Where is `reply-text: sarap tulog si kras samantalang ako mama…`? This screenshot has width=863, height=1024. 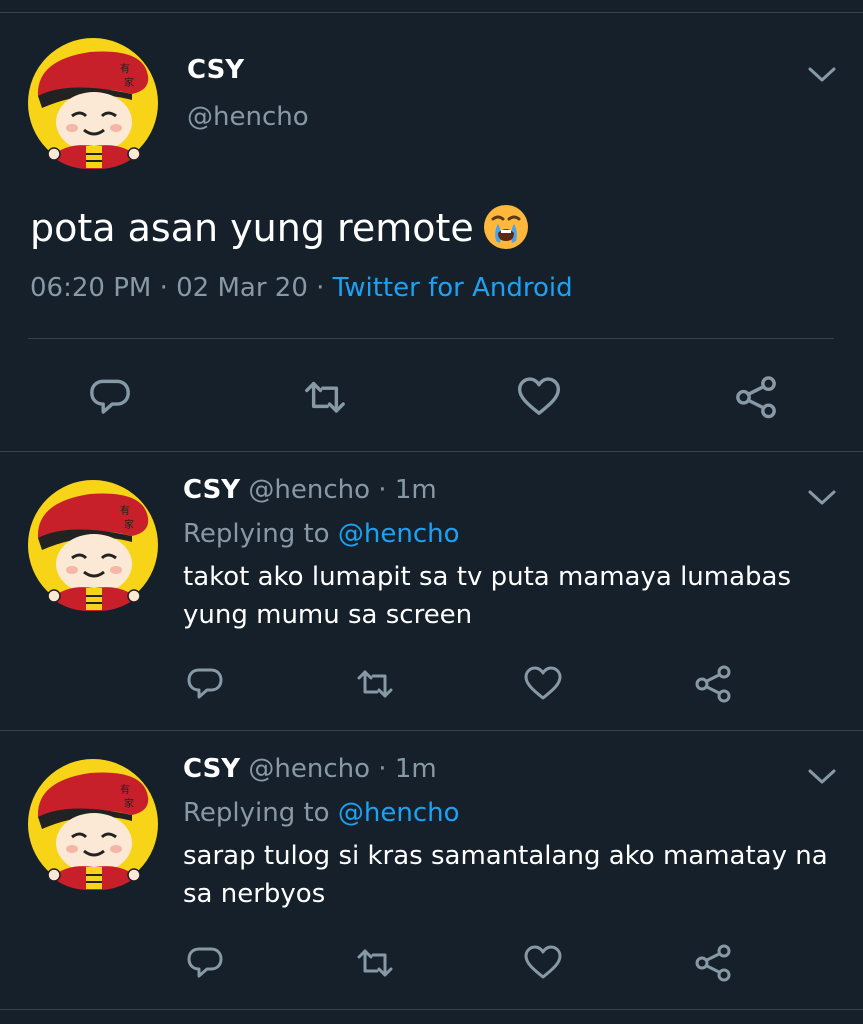 reply-text: sarap tulog si kras samantalang ako mama… is located at coordinates (505, 875).